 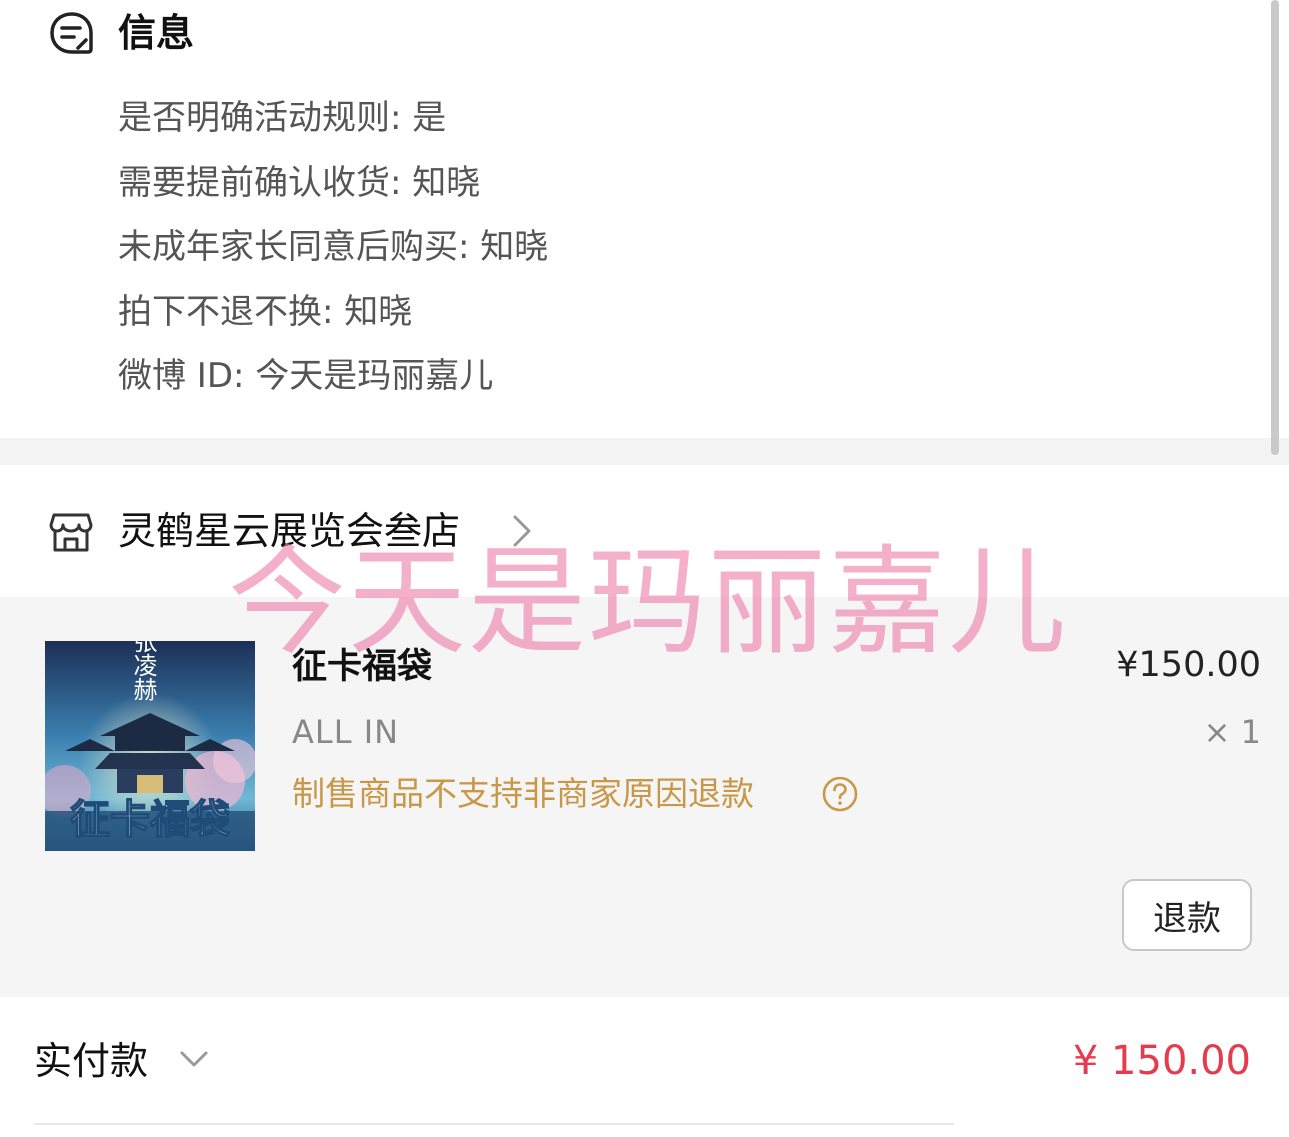 I want to click on info-row-parental-consent: 未成年家长同意后购买: 知晓, so click(x=333, y=247).